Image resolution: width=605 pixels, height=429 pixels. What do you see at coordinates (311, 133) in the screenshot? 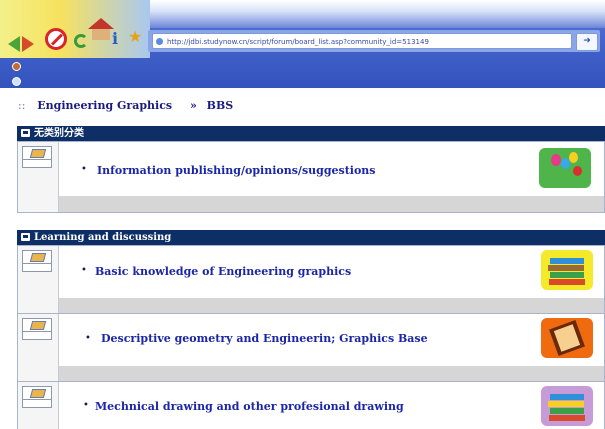
I see `section-header: 无类别分类` at bounding box center [311, 133].